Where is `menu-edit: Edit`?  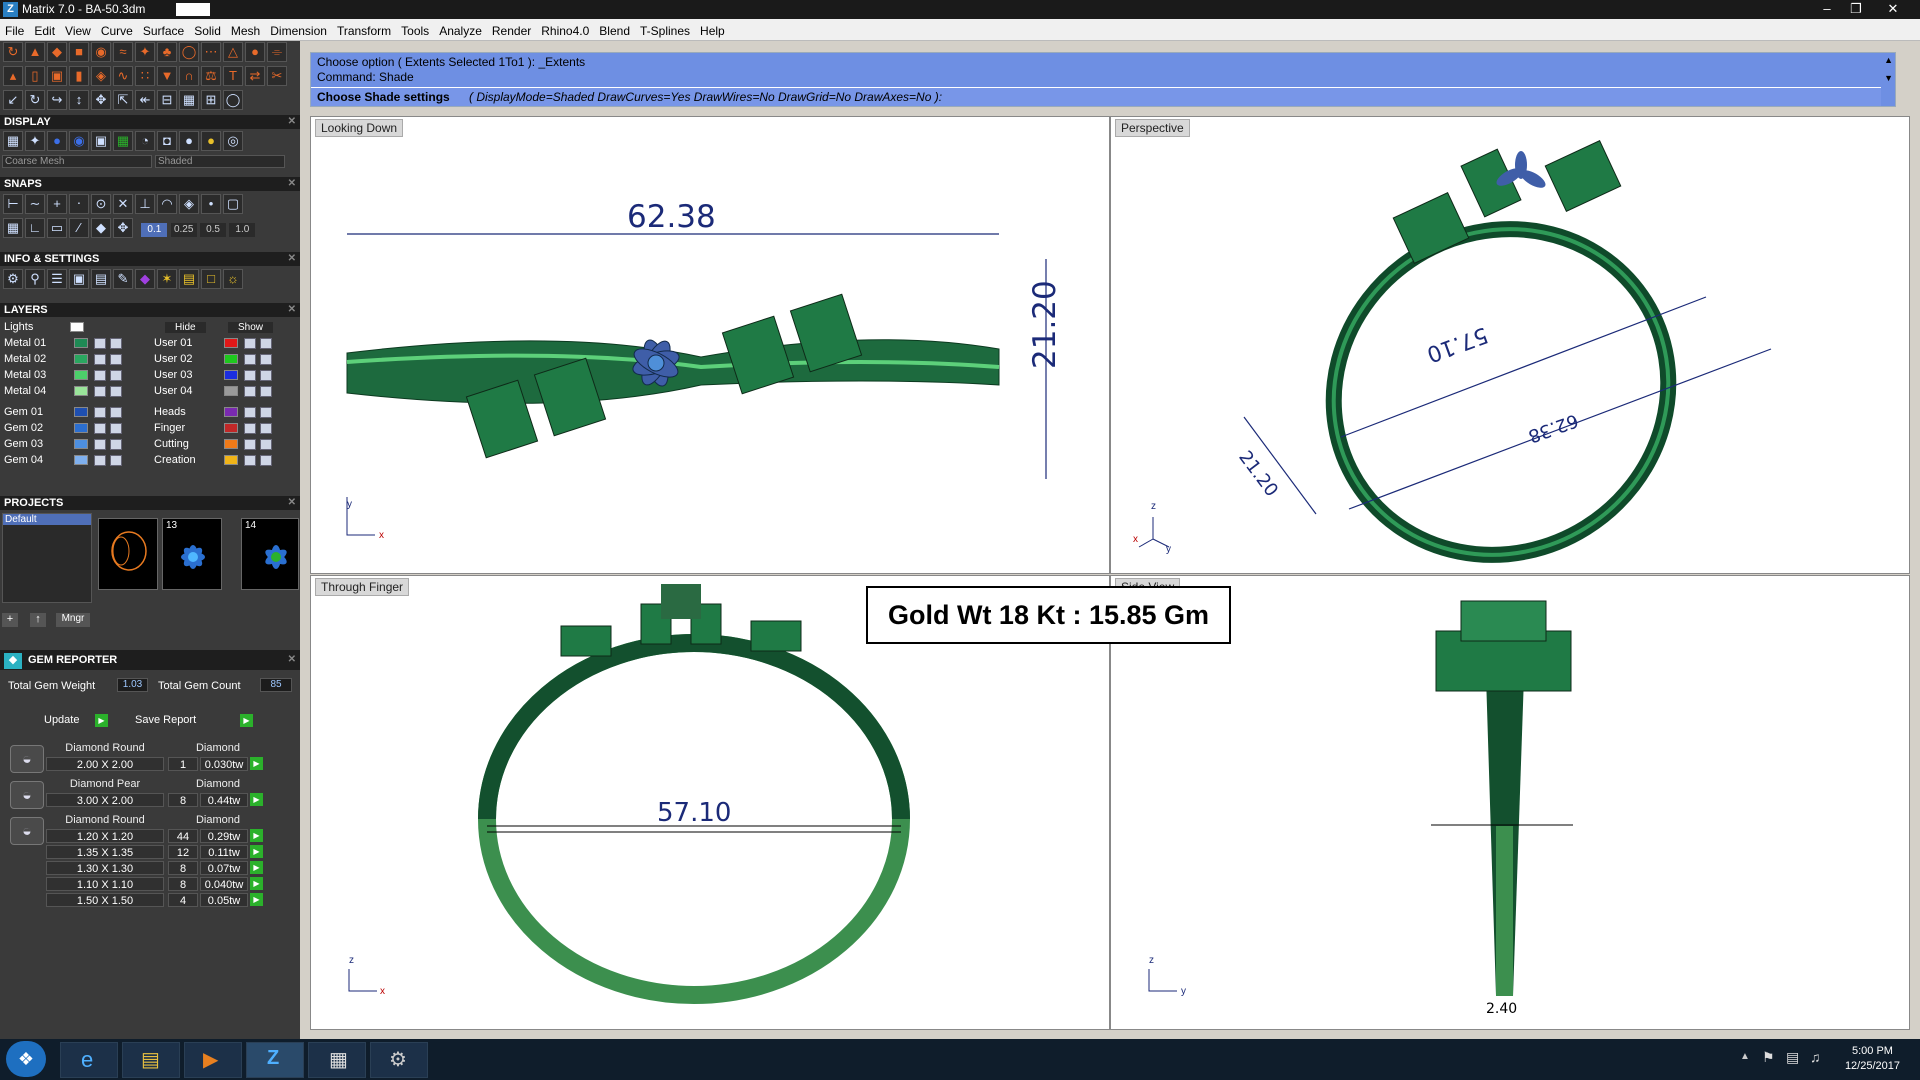
menu-edit: Edit is located at coordinates (44, 28).